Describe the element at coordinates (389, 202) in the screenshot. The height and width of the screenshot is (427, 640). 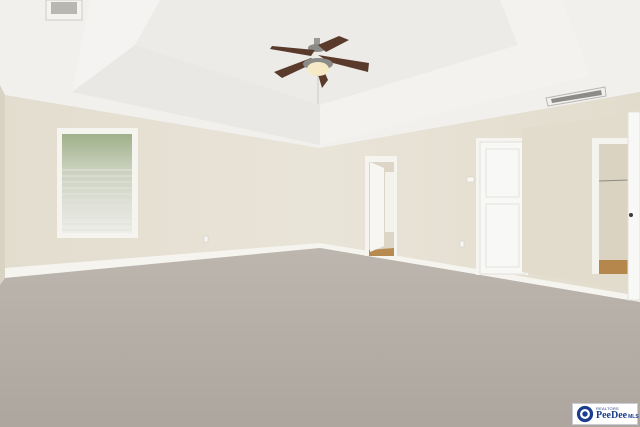
I see `hallway-far-door` at that location.